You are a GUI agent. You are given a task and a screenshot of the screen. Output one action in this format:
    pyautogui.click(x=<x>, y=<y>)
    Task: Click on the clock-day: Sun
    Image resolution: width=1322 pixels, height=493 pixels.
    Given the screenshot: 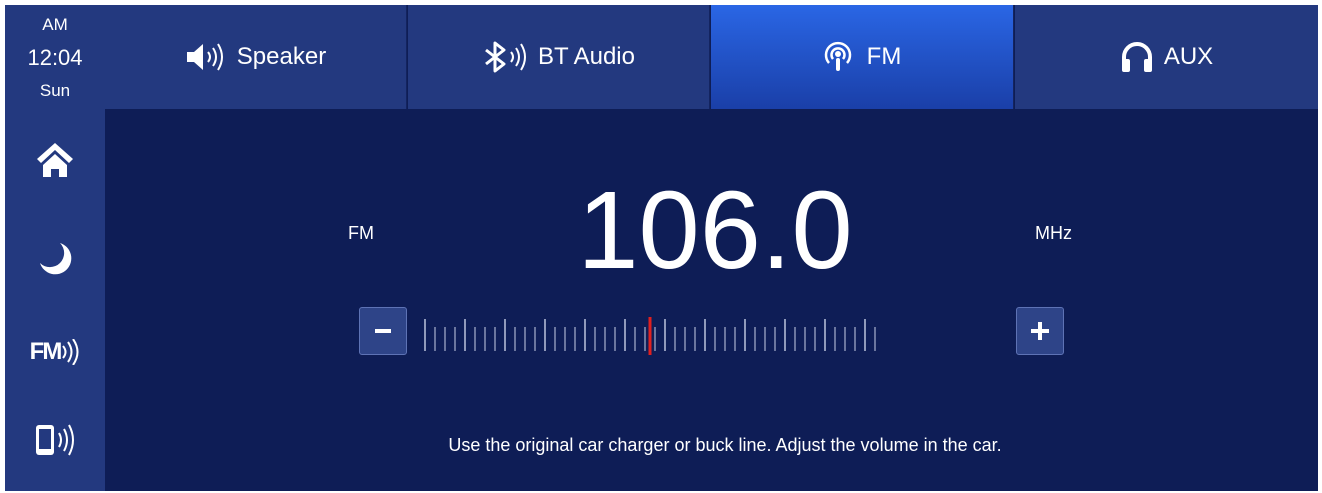 What is the action you would take?
    pyautogui.click(x=55, y=90)
    